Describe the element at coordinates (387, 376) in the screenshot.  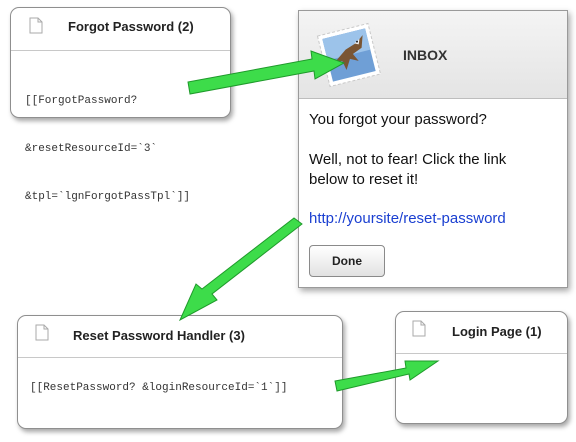
I see `arrow-reset-to-login` at that location.